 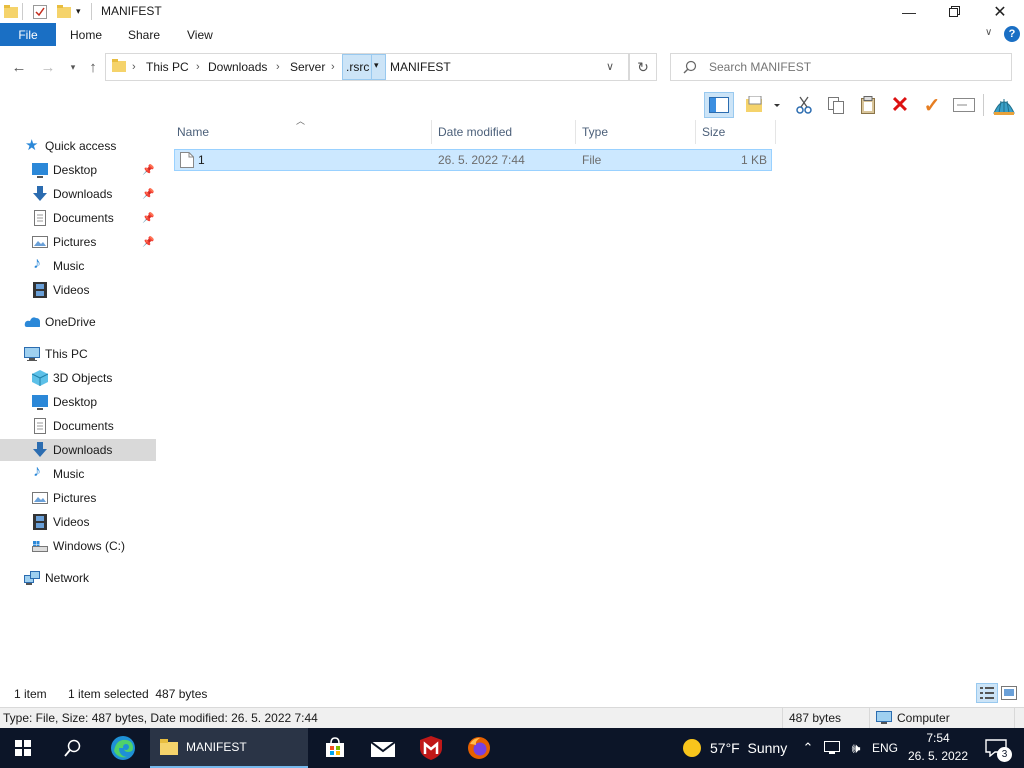 I want to click on tab-home: Home, so click(x=86, y=34).